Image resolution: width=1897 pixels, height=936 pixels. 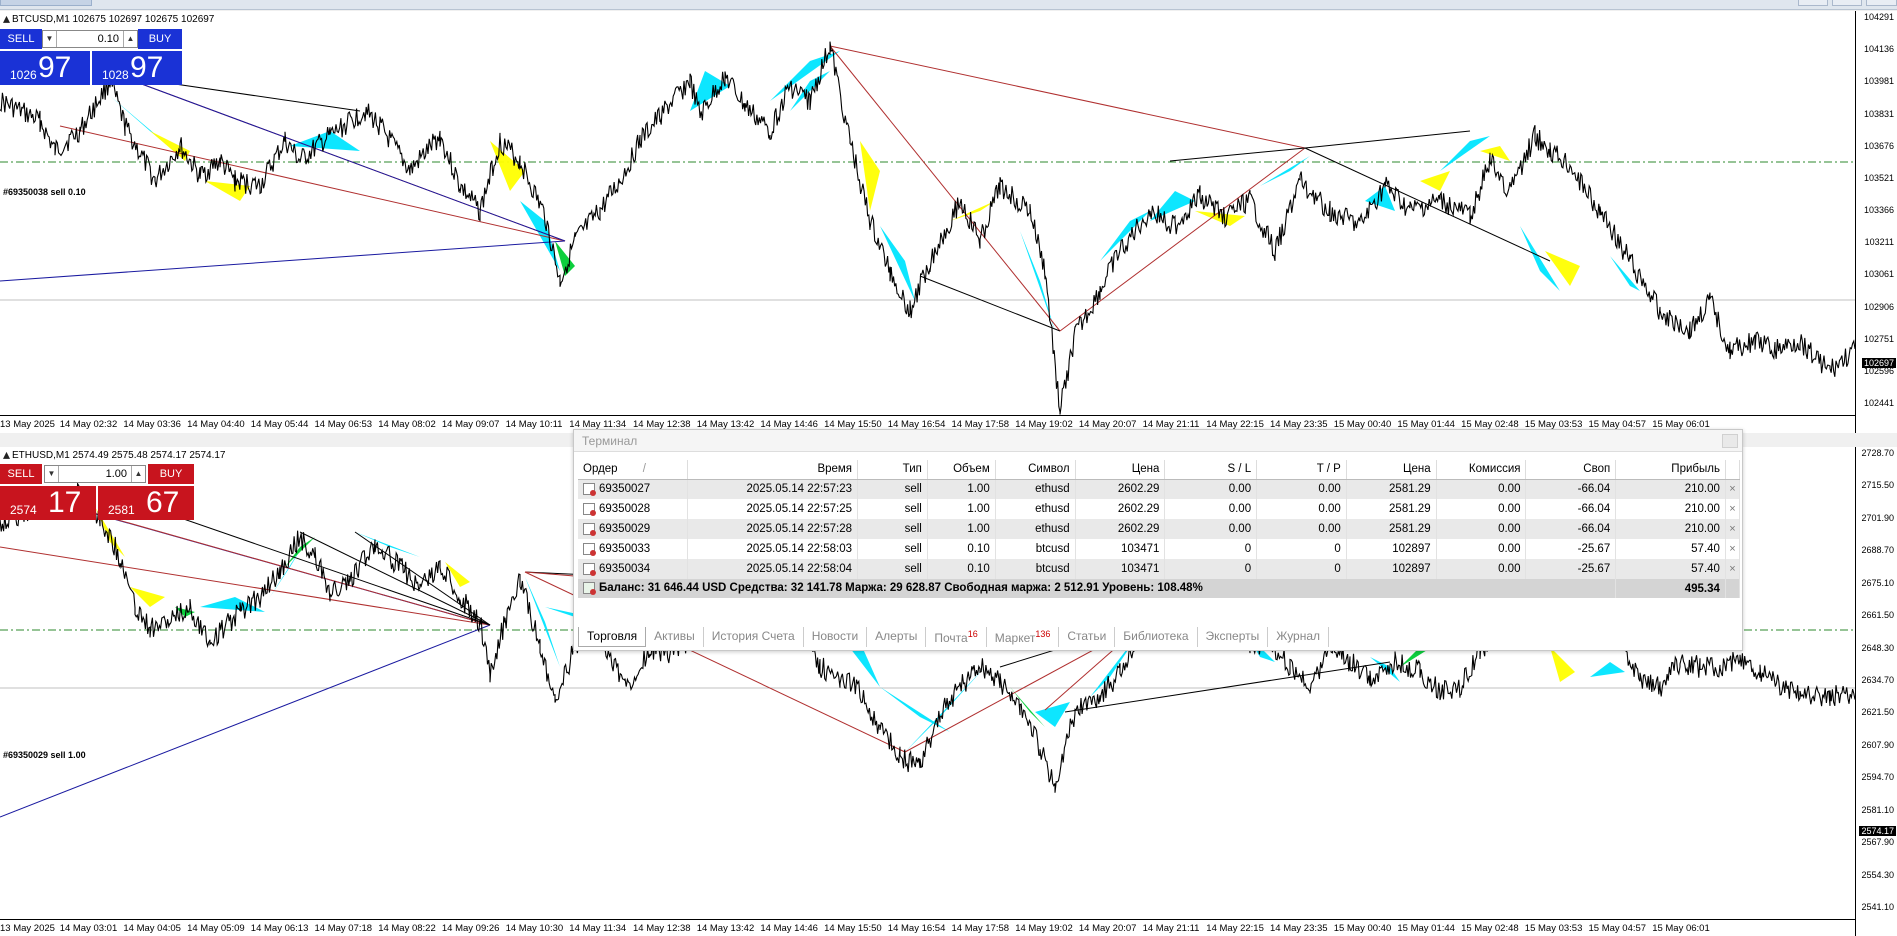 I want to click on terminal-title-bar: Терминал, so click(x=1158, y=441).